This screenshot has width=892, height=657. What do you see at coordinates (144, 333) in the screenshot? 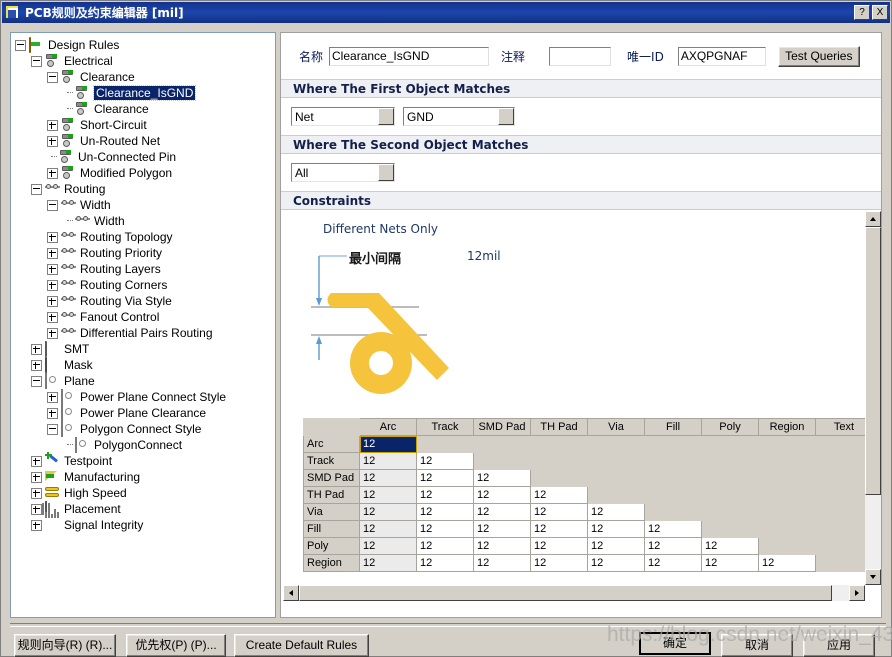
I see `tree-item-differential-pairs-routing: Differential Pairs Routing` at bounding box center [144, 333].